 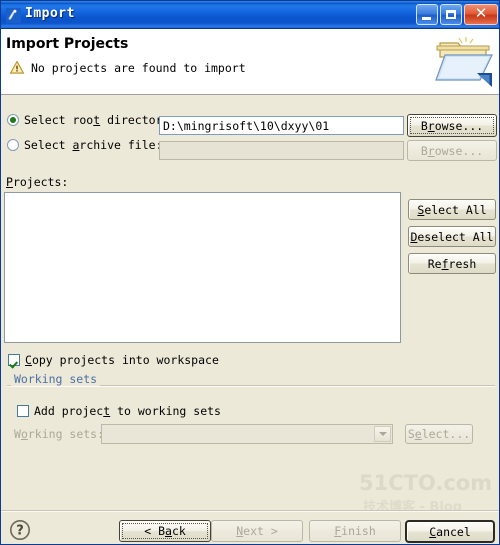 I want to click on copy-projects-checkbox: Copy projects into workspace, so click(x=113, y=360).